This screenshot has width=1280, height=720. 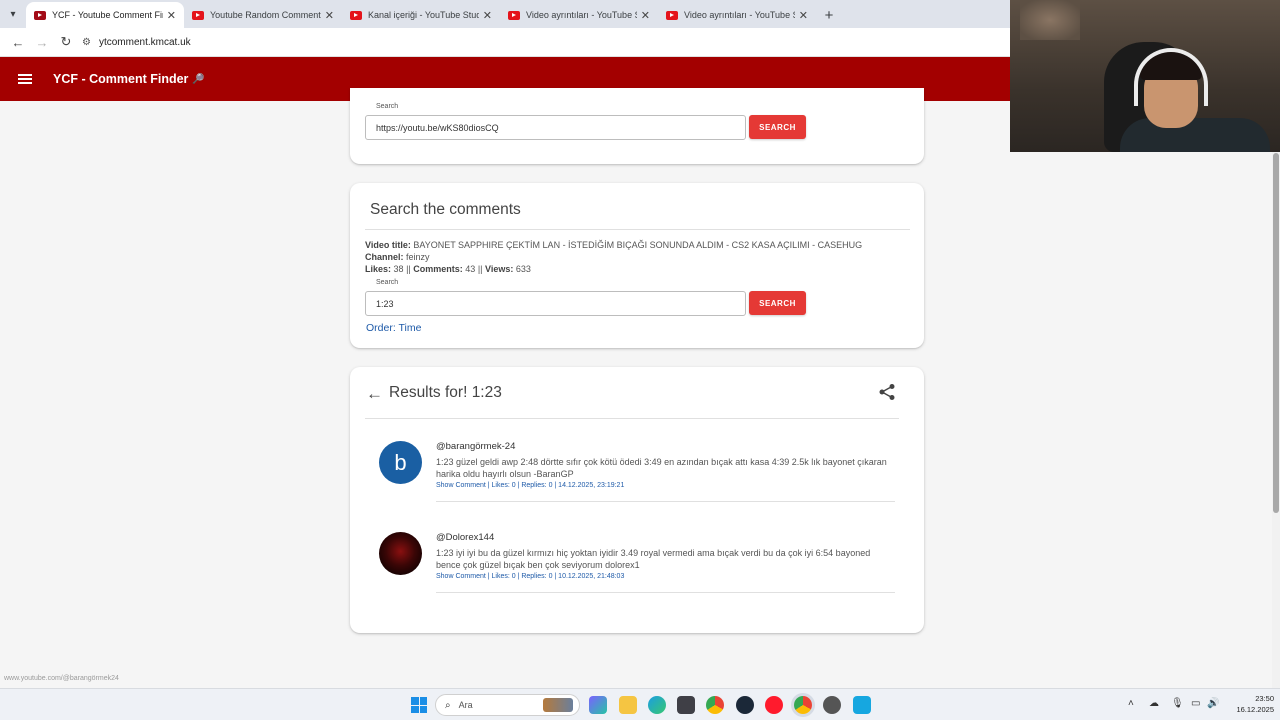 What do you see at coordinates (61, 681) in the screenshot?
I see `status-bar-url: www.youtube.com/@barangörmek24` at bounding box center [61, 681].